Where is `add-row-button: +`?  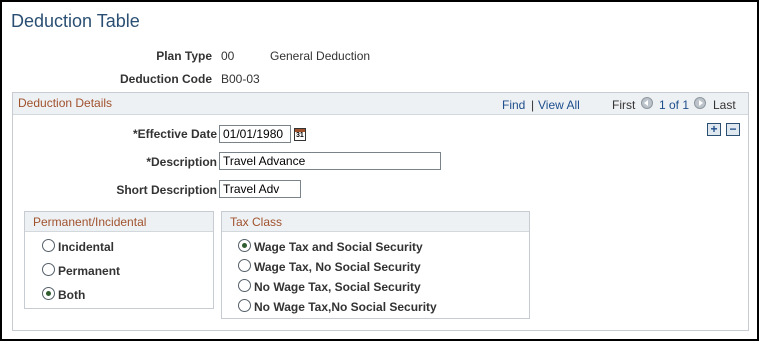 add-row-button: + is located at coordinates (714, 129).